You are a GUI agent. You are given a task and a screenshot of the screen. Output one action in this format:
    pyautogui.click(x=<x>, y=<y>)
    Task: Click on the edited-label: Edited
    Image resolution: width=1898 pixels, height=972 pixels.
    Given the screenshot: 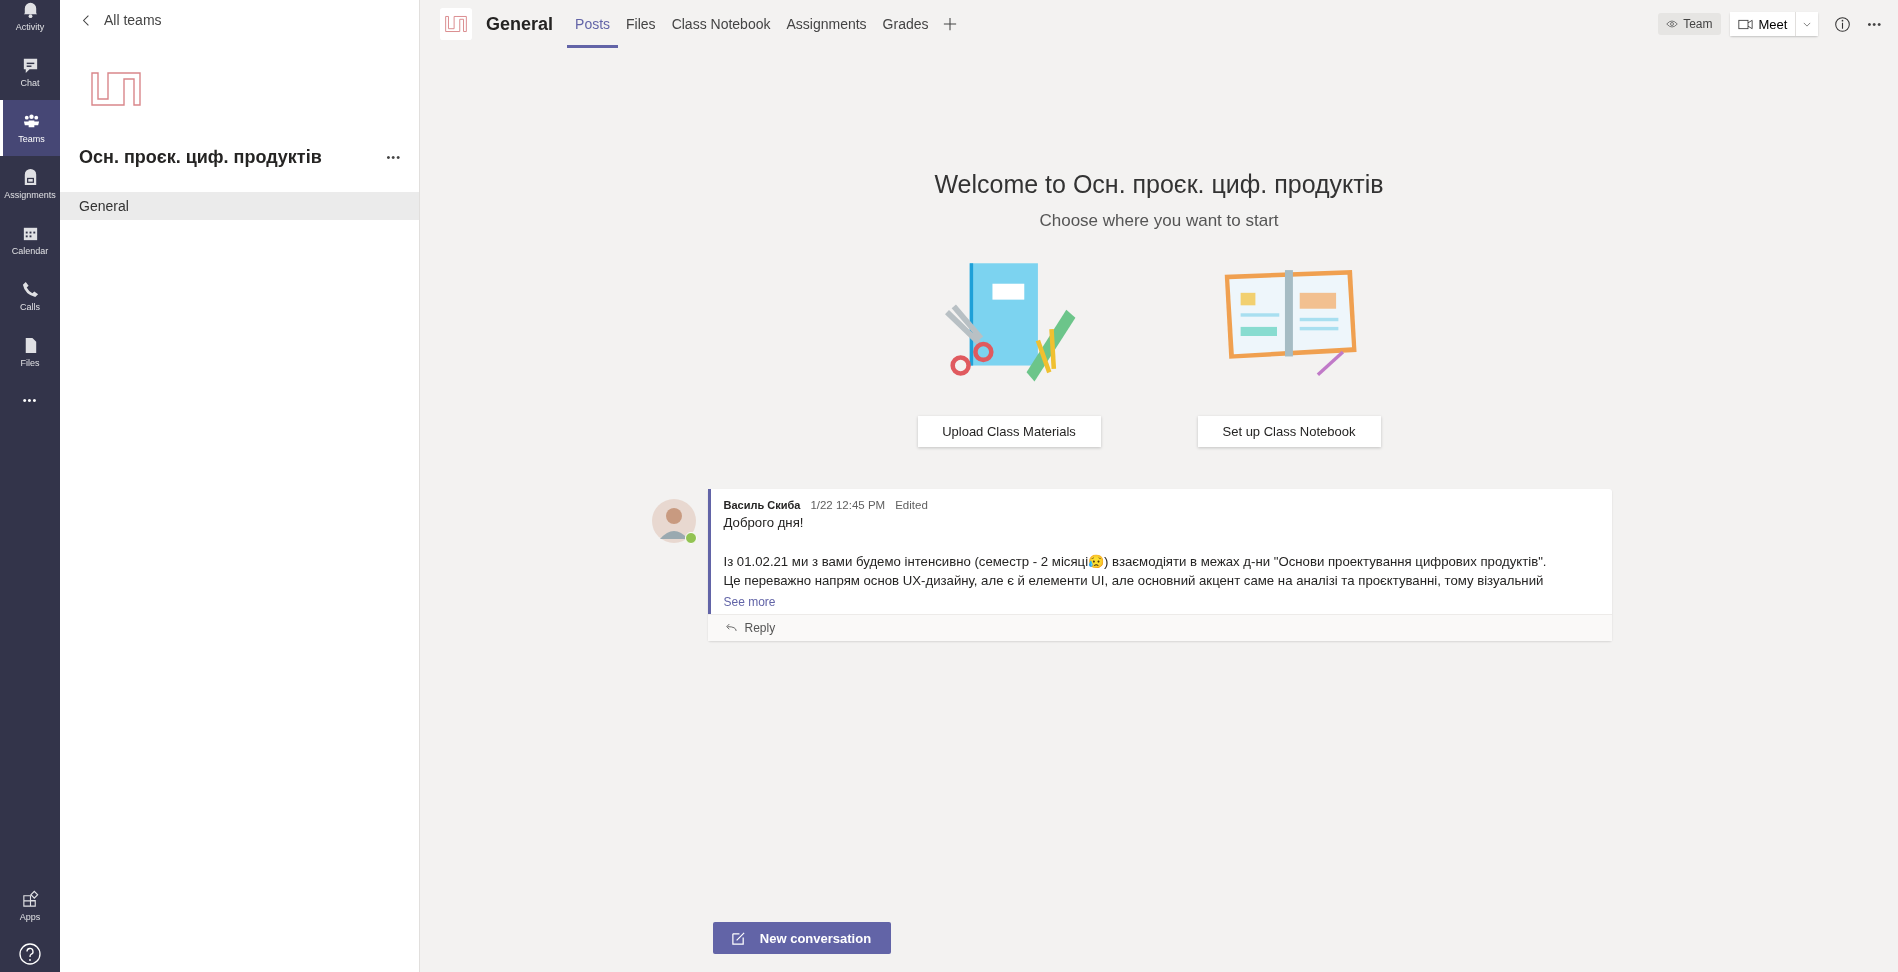 What is the action you would take?
    pyautogui.click(x=911, y=505)
    